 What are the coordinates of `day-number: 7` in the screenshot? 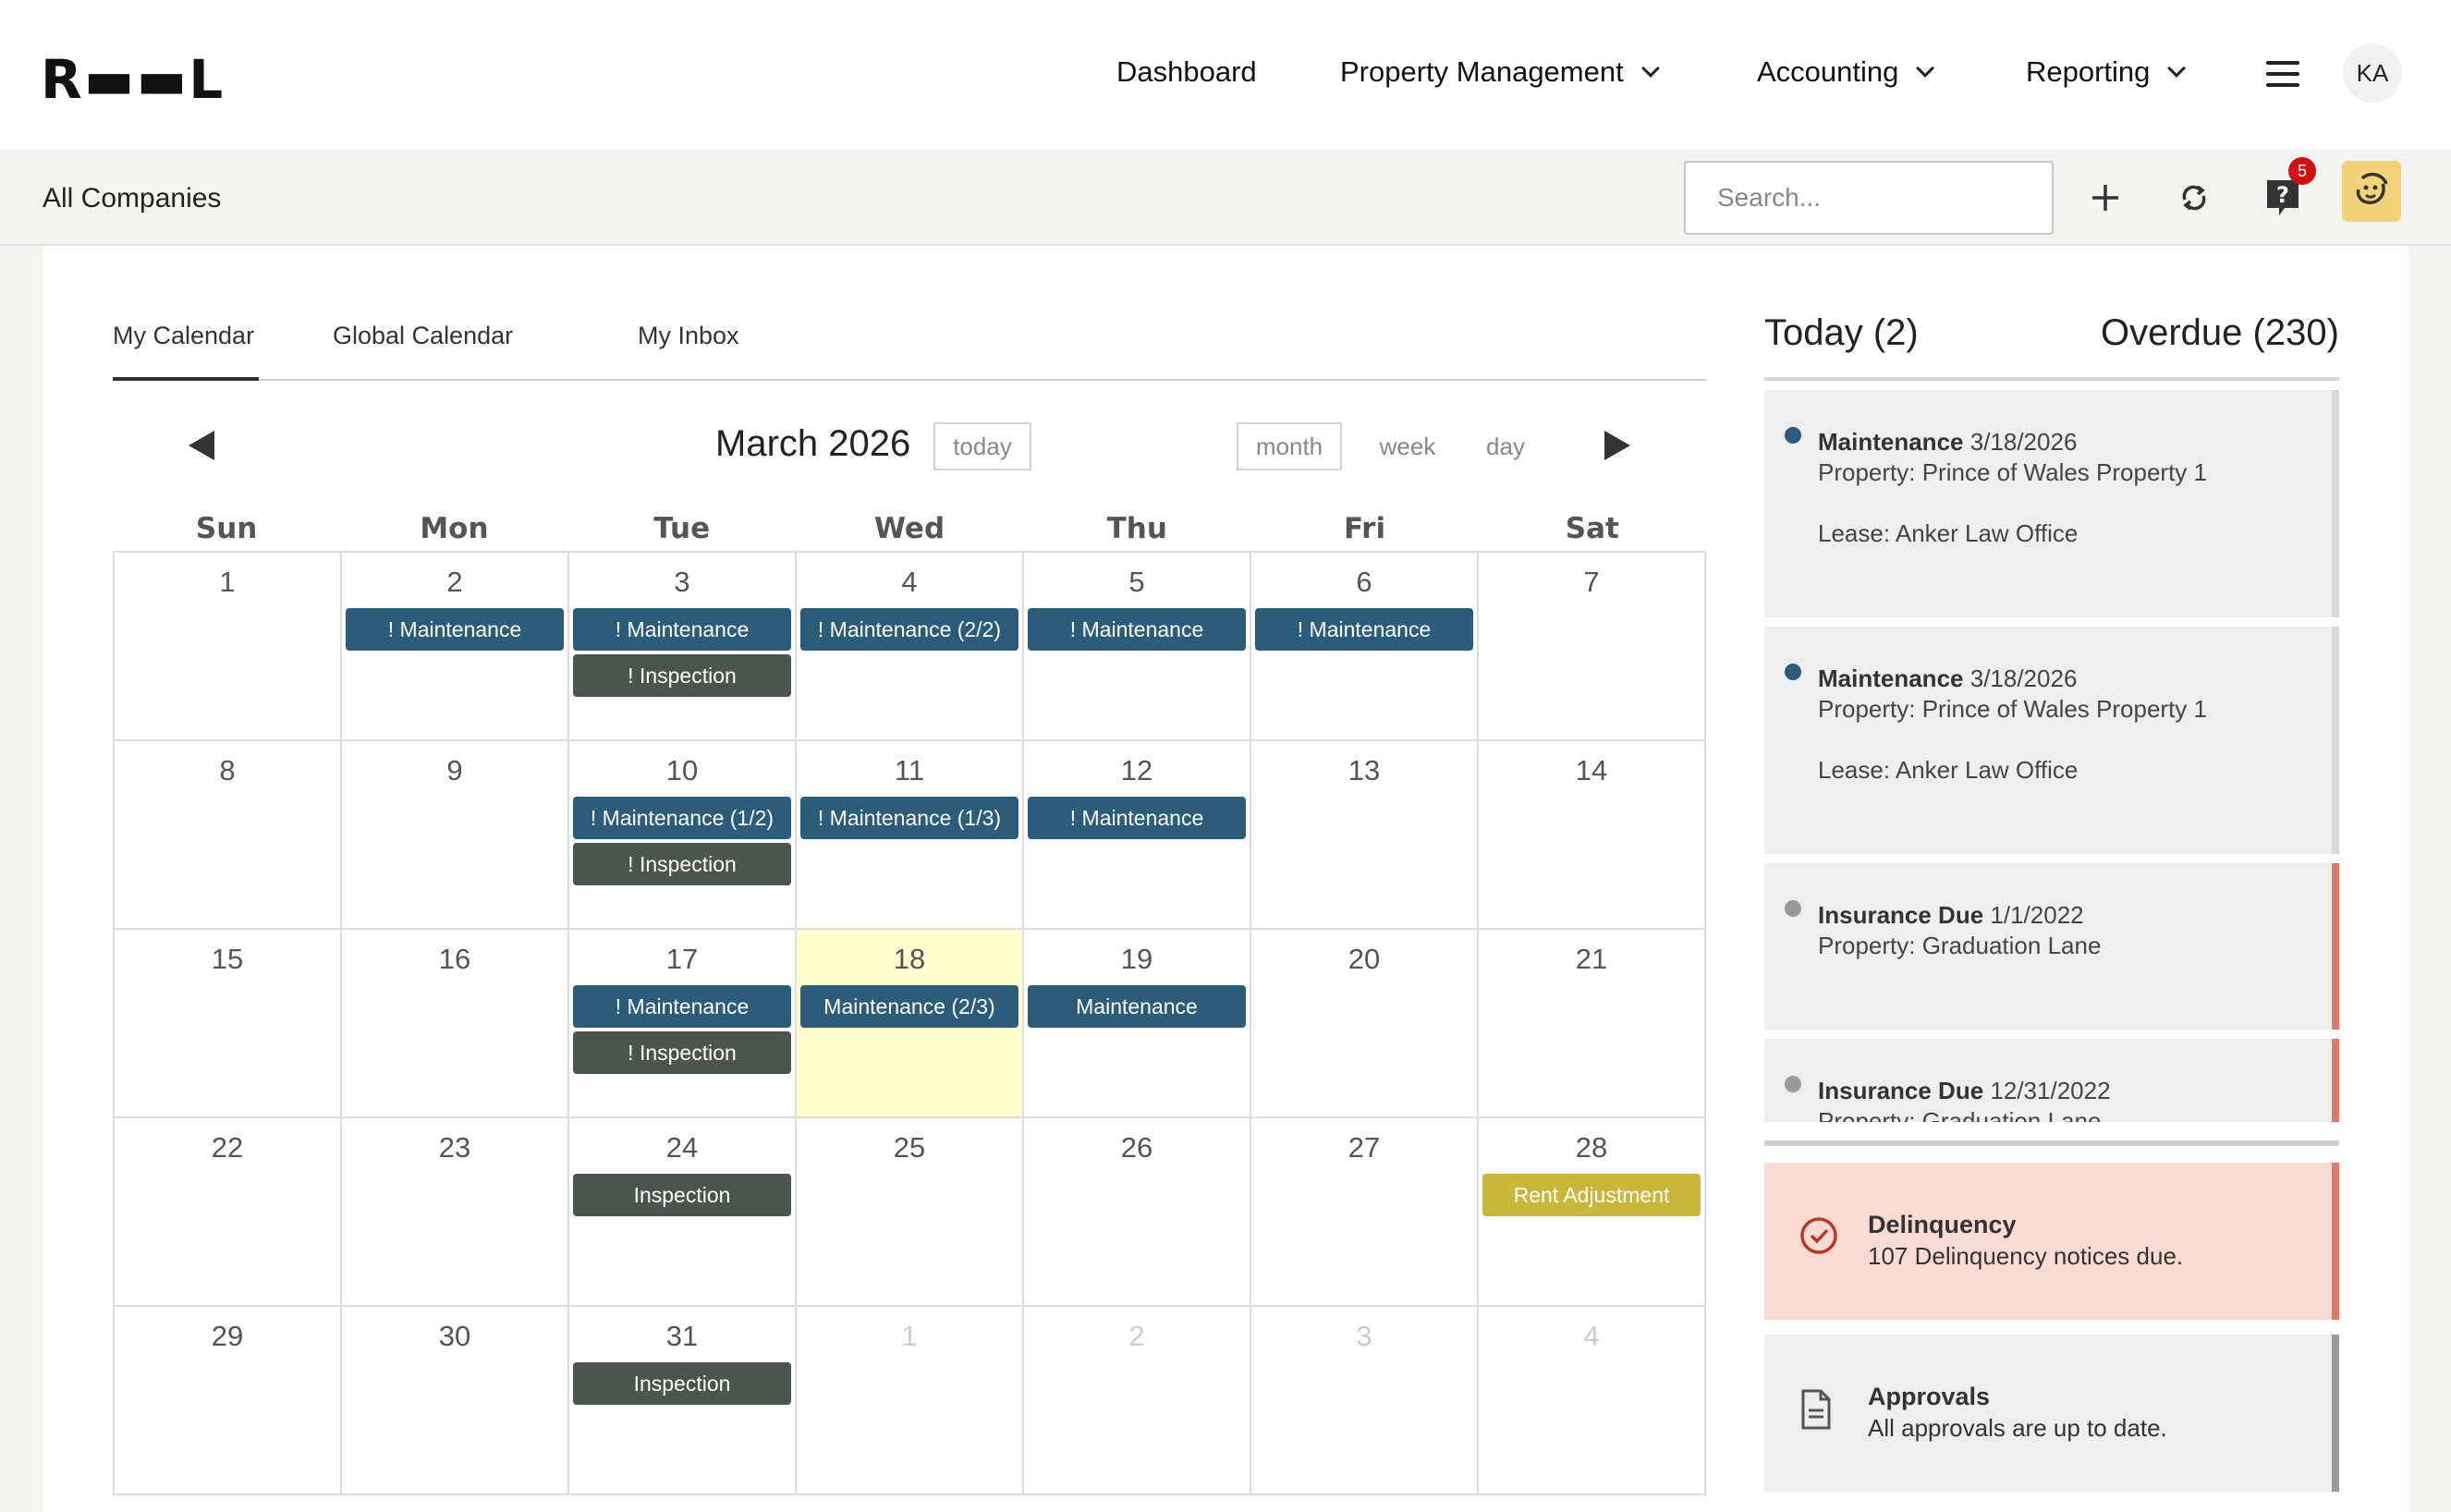 It's located at (1592, 582).